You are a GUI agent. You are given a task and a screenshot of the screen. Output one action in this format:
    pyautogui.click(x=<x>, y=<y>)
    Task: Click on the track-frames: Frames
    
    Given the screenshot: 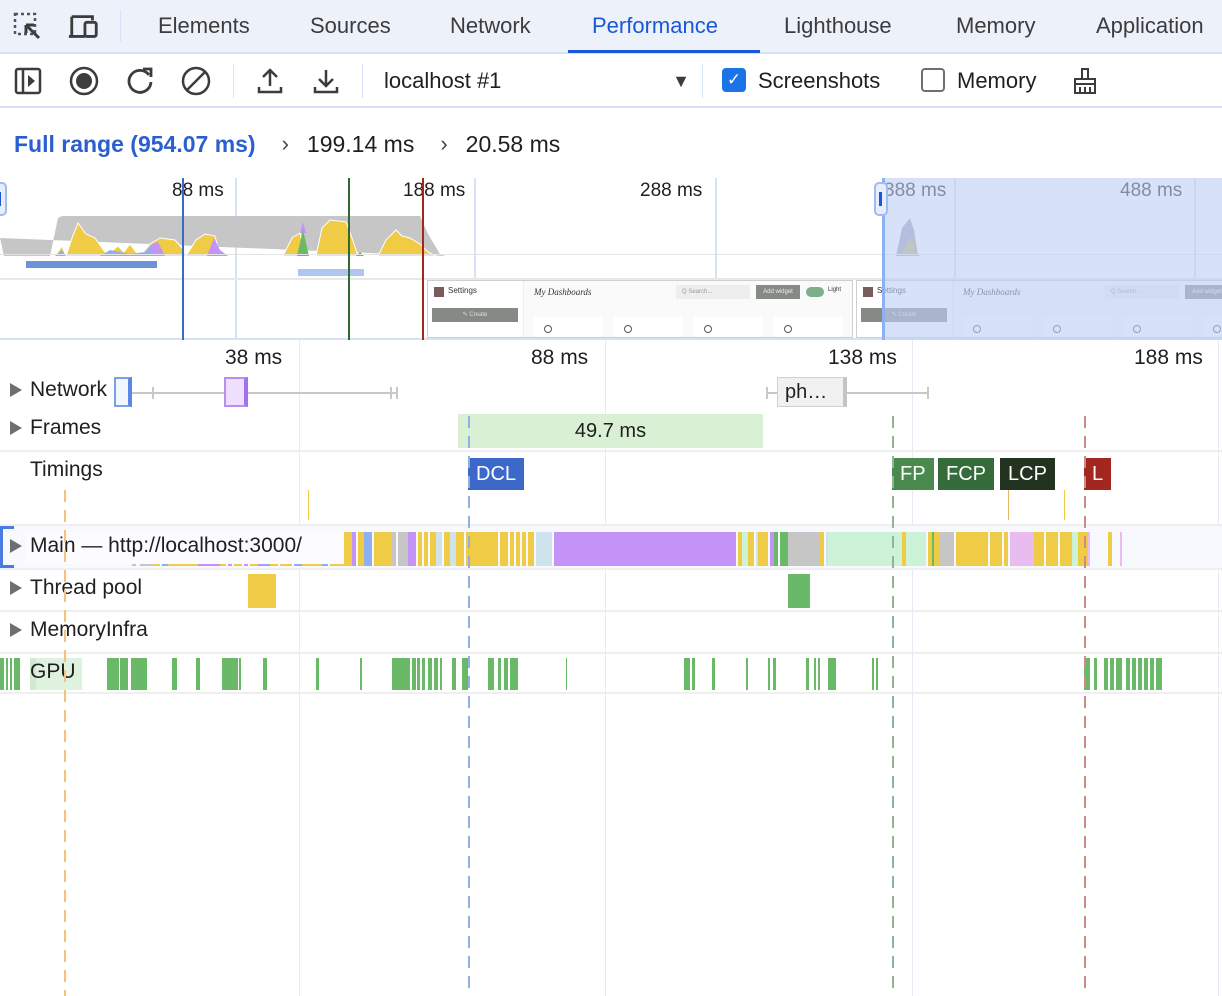 What is the action you would take?
    pyautogui.click(x=55, y=428)
    